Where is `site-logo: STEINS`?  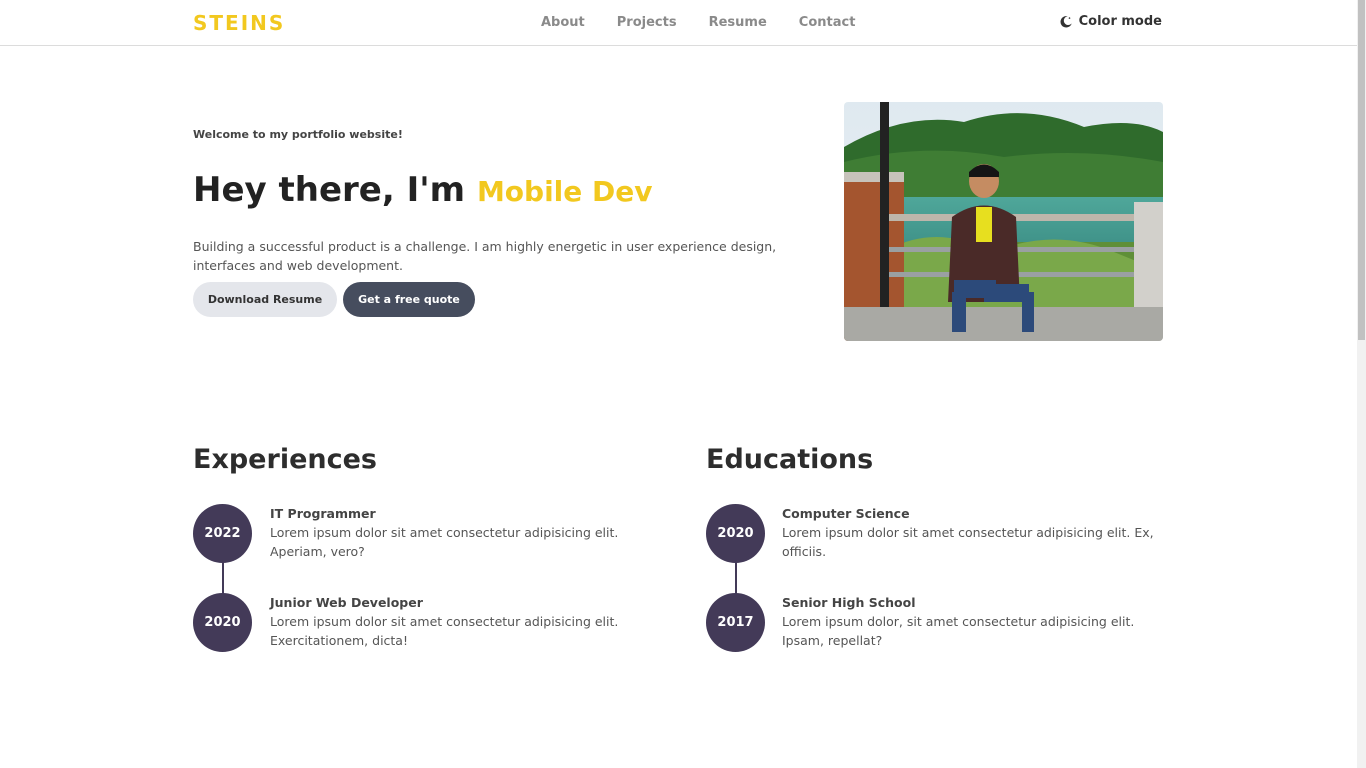 site-logo: STEINS is located at coordinates (239, 23).